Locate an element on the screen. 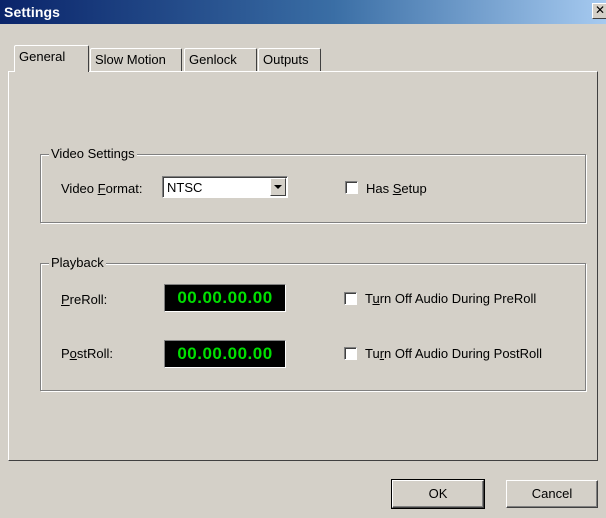  close-icon: ✕ is located at coordinates (600, 10).